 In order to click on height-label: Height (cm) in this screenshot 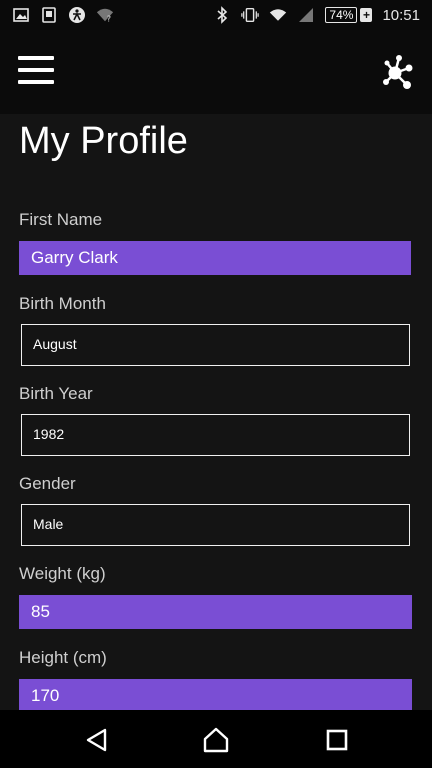, I will do `click(63, 657)`.